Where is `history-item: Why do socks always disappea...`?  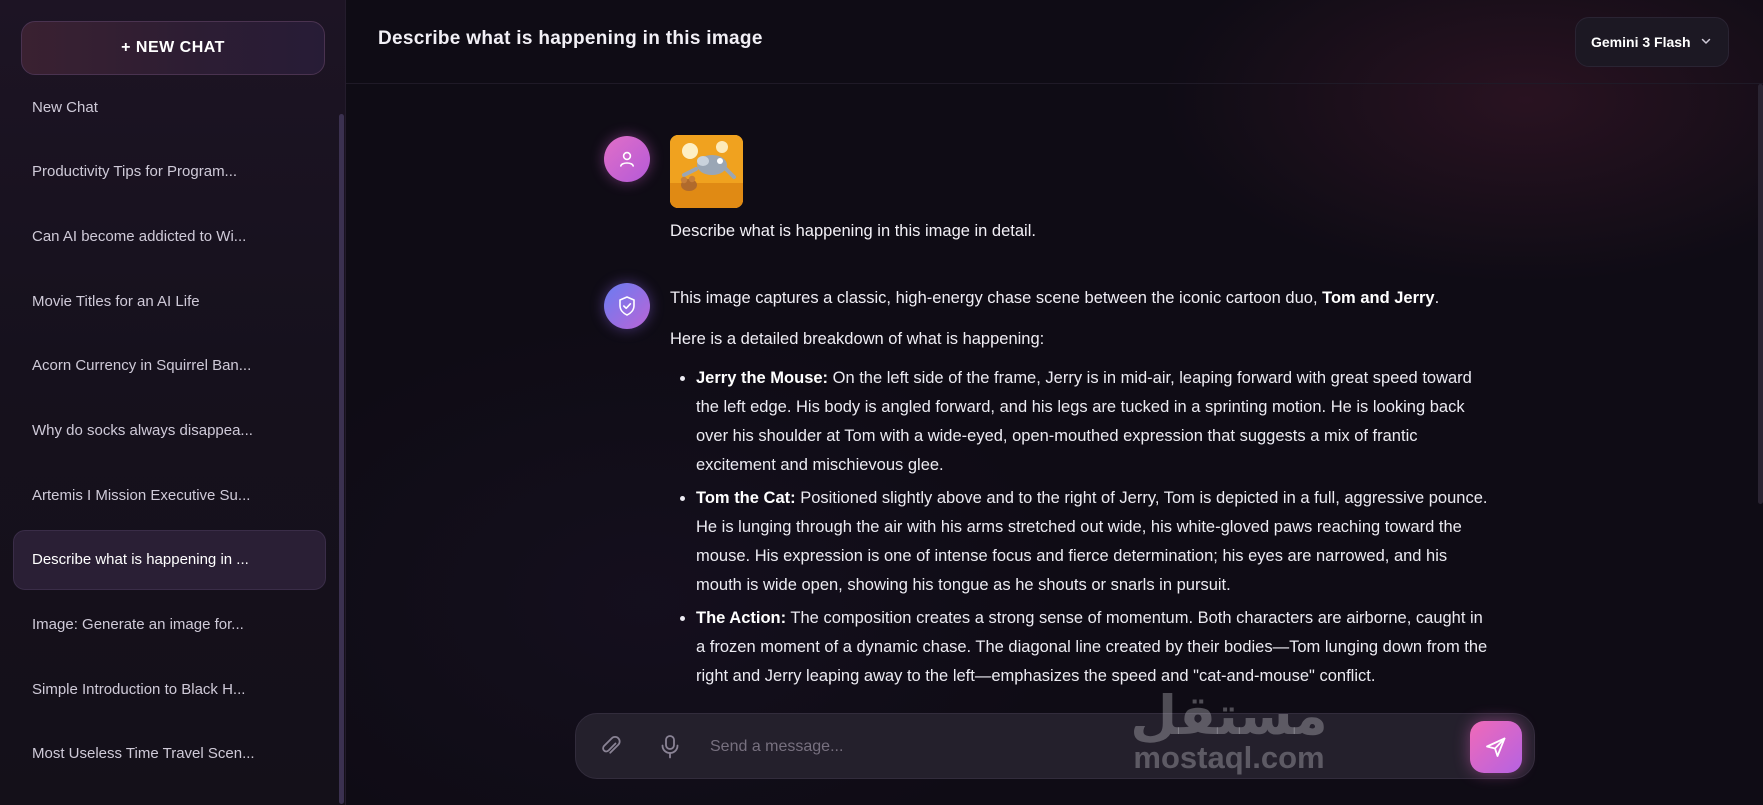 history-item: Why do socks always disappea... is located at coordinates (169, 430).